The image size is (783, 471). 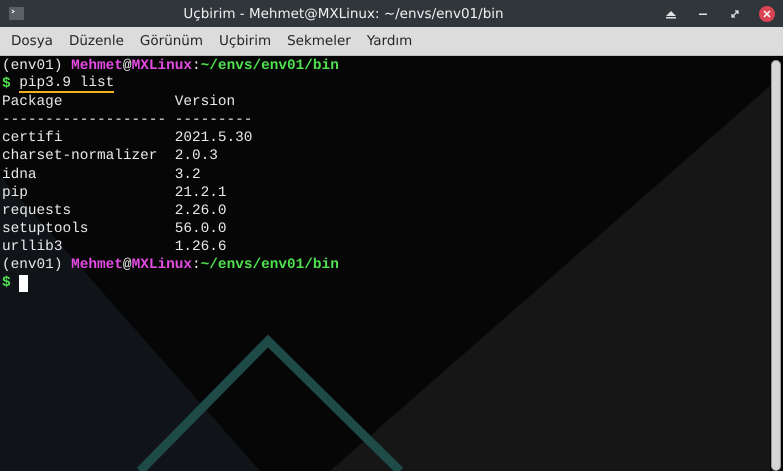 What do you see at coordinates (114, 211) in the screenshot?
I see `output-line: requests 2.26.0` at bounding box center [114, 211].